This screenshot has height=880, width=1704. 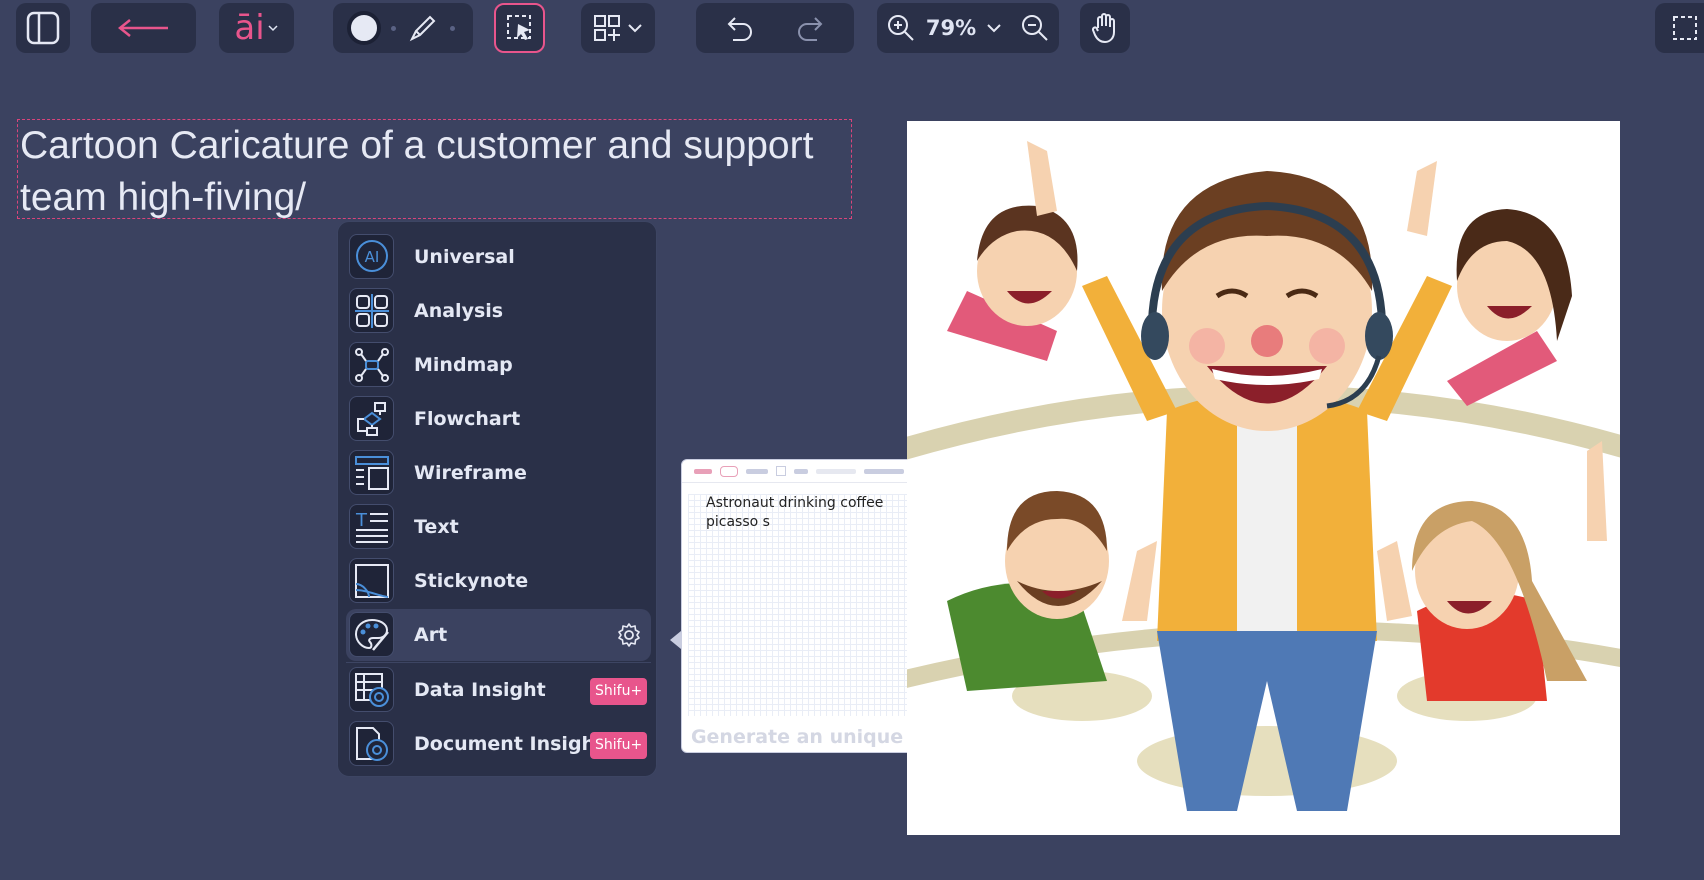 I want to click on menu-item-label: Document Insight, so click(x=509, y=744).